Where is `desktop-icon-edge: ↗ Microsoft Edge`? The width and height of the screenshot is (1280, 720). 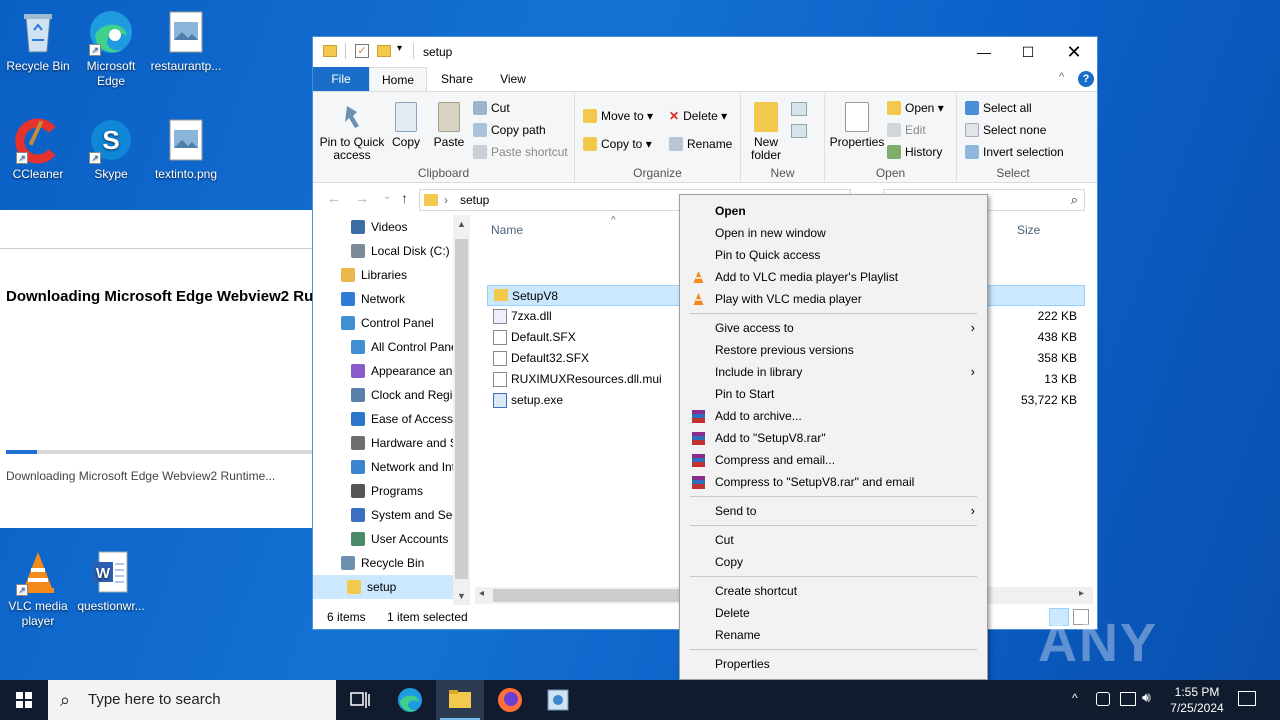 desktop-icon-edge: ↗ Microsoft Edge is located at coordinates (111, 48).